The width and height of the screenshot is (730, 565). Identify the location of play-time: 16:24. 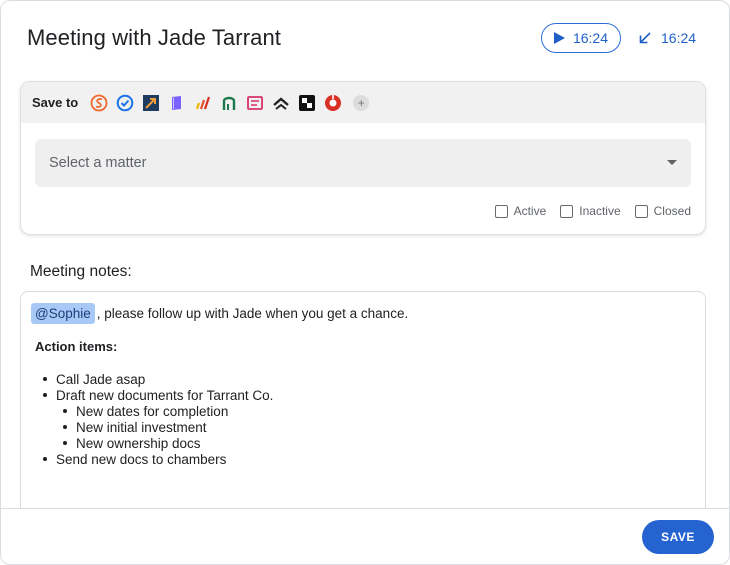
(590, 38).